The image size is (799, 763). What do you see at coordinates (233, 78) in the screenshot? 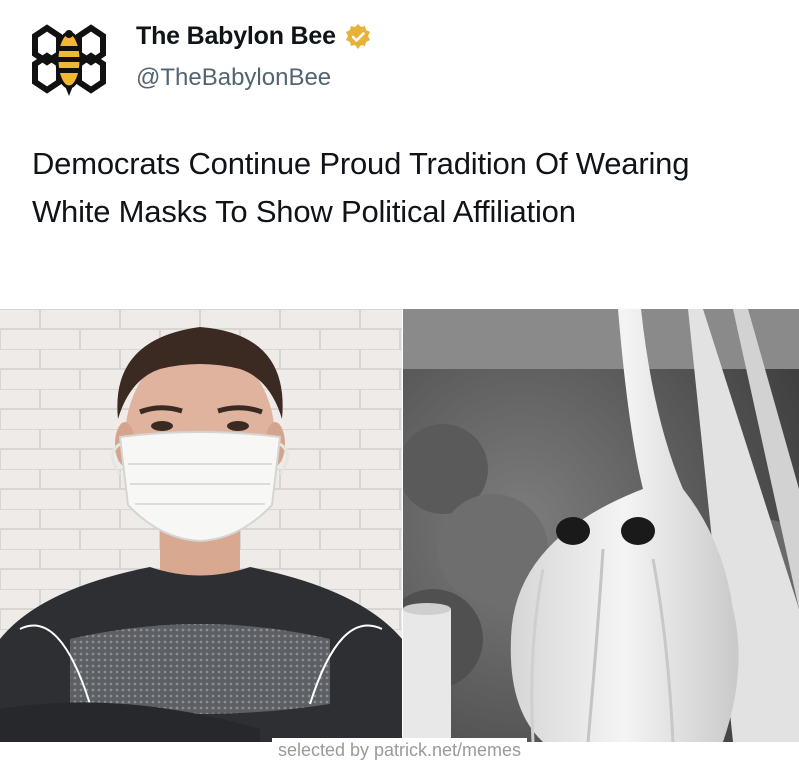
I see `handle: @TheBabylonBee` at bounding box center [233, 78].